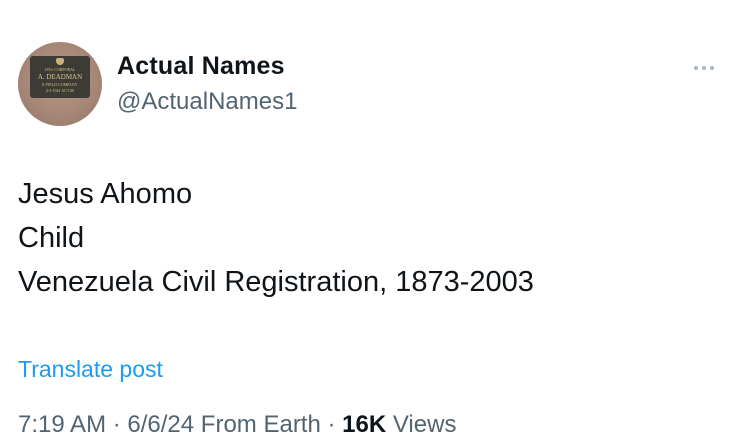 The height and width of the screenshot is (448, 740). What do you see at coordinates (62, 424) in the screenshot?
I see `post-time: 7:19 AM` at bounding box center [62, 424].